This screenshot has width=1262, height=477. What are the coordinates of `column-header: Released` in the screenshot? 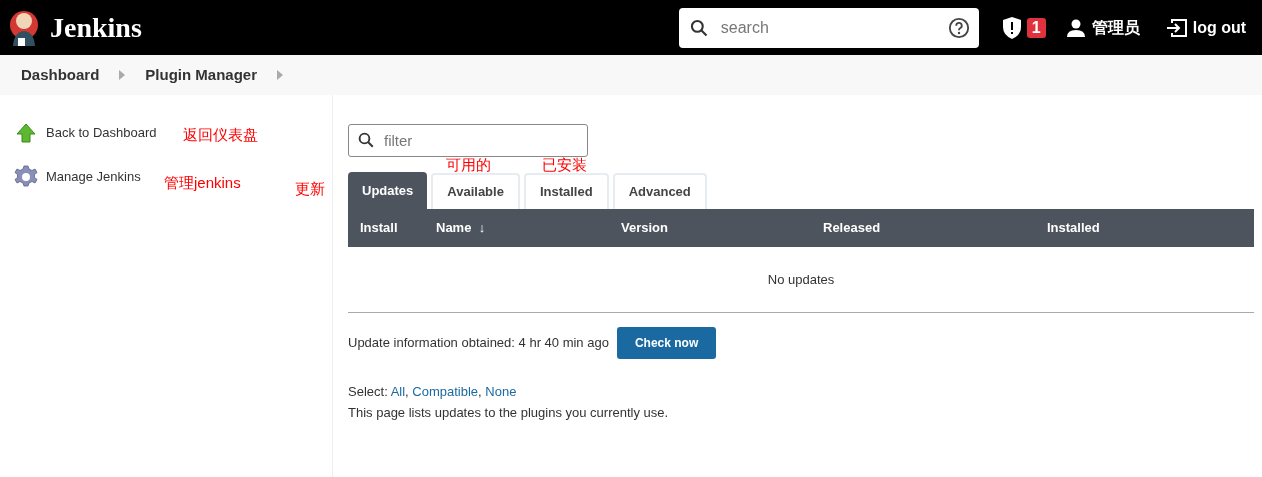 It's located at (852, 228).